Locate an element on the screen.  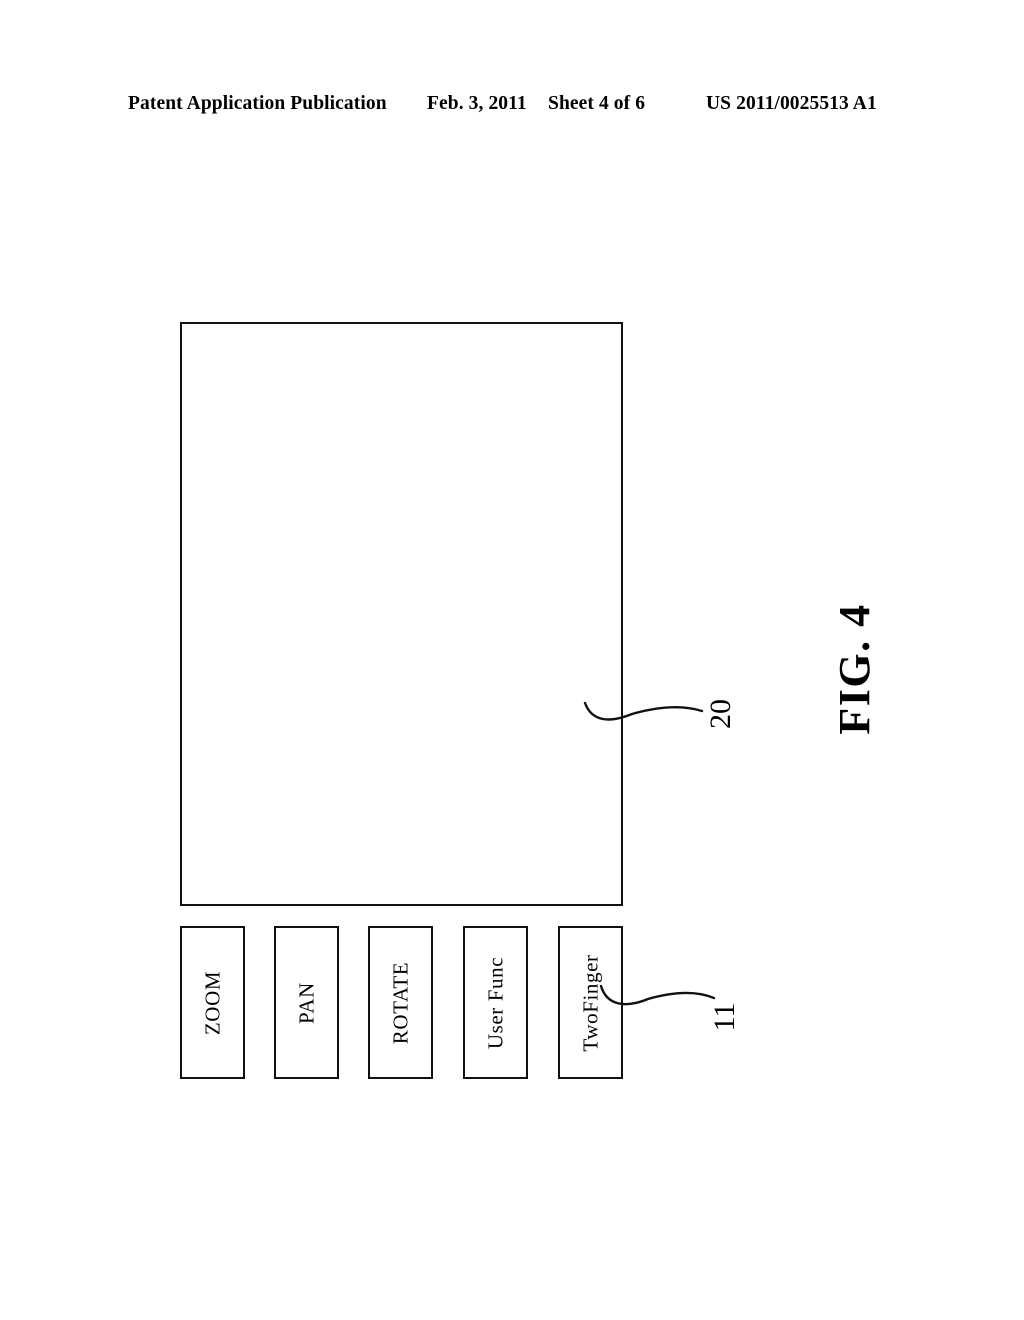
reference-numeral-20: 20 is located at coordinates (720, 714).